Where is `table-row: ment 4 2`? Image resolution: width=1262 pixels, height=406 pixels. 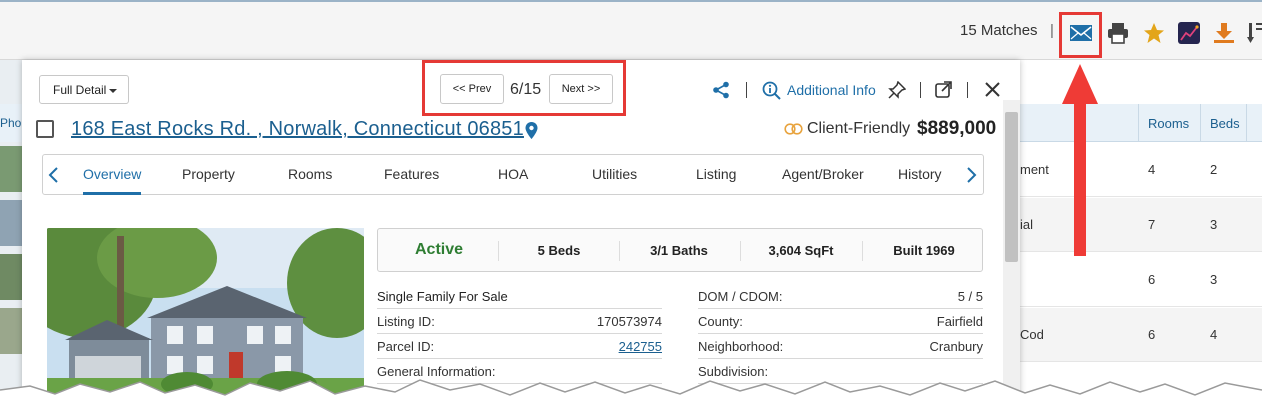 table-row: ment 4 2 is located at coordinates (1141, 170).